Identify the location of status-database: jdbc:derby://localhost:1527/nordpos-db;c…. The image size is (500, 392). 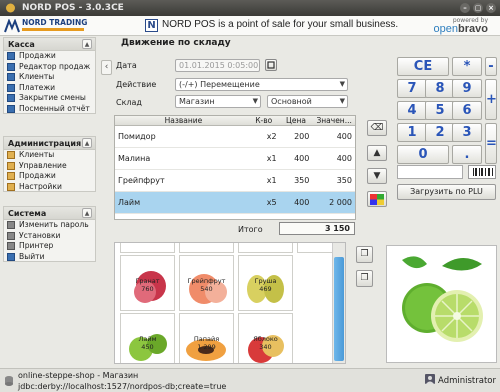
(122, 386).